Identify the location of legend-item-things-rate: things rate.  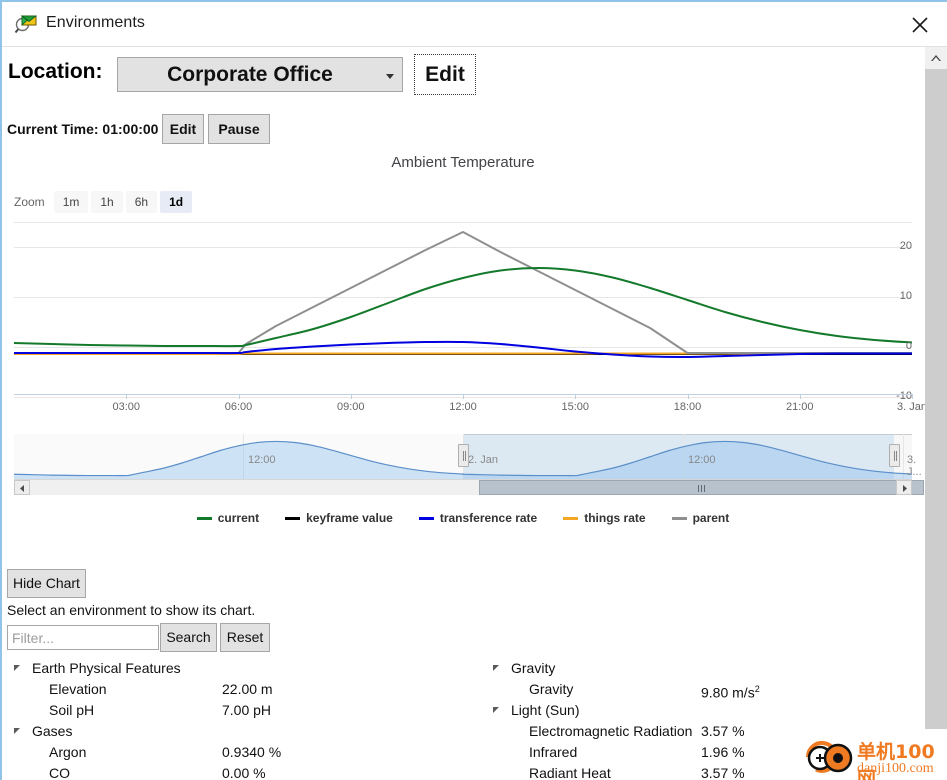
(604, 518).